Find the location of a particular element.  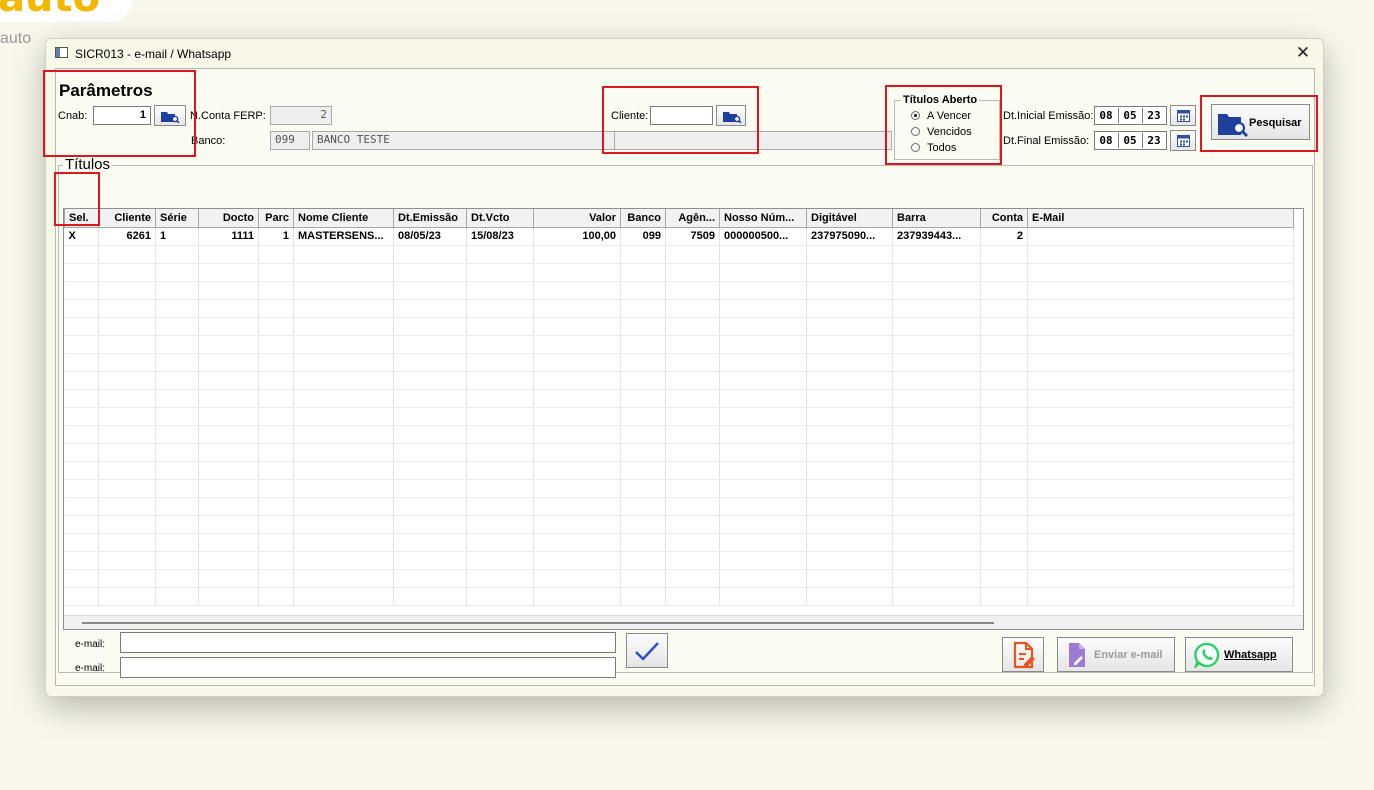

table-cell: 1111 is located at coordinates (228, 236).